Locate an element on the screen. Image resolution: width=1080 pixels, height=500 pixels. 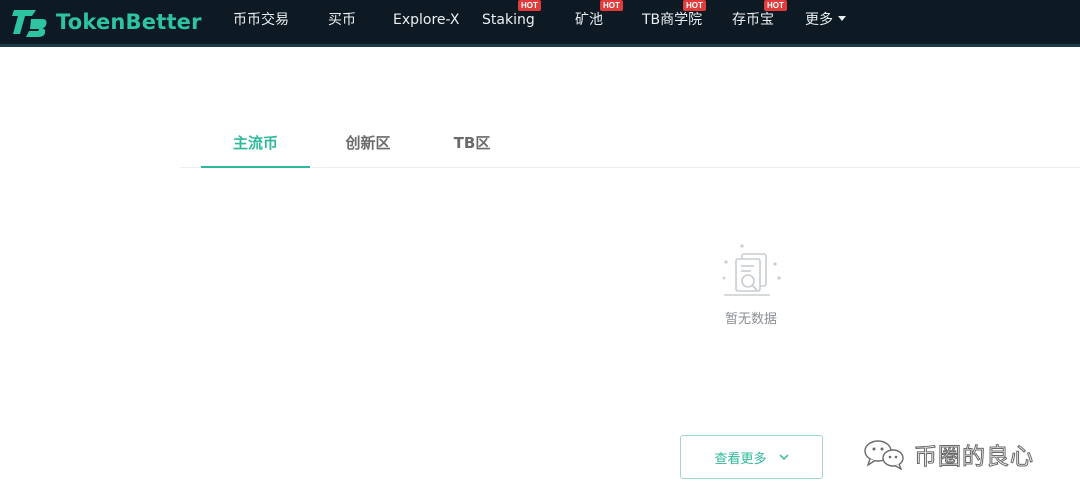
market-tabs: 主流币 创新区 TB区 is located at coordinates (630, 144).